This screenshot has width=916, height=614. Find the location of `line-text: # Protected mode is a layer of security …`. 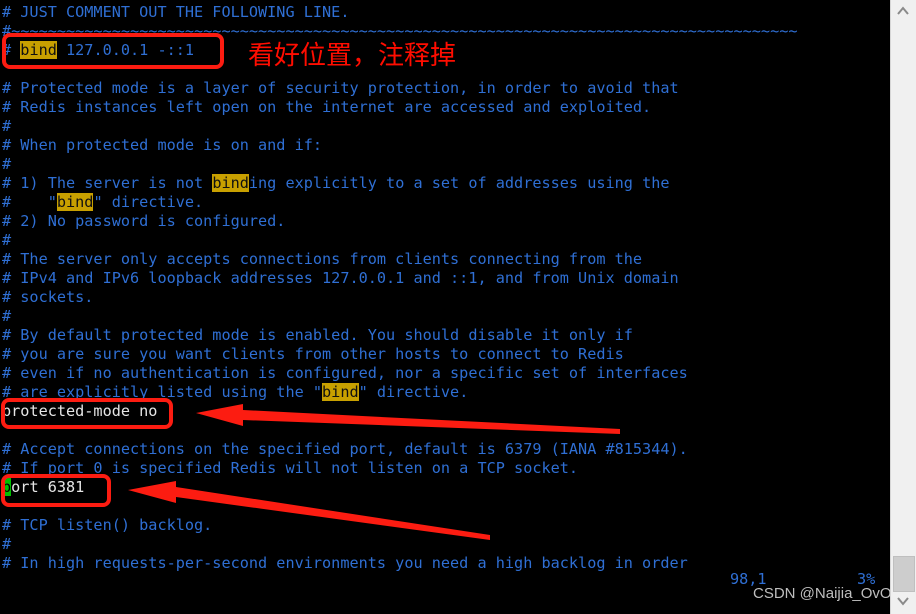

line-text: # Protected mode is a layer of security … is located at coordinates (340, 88).